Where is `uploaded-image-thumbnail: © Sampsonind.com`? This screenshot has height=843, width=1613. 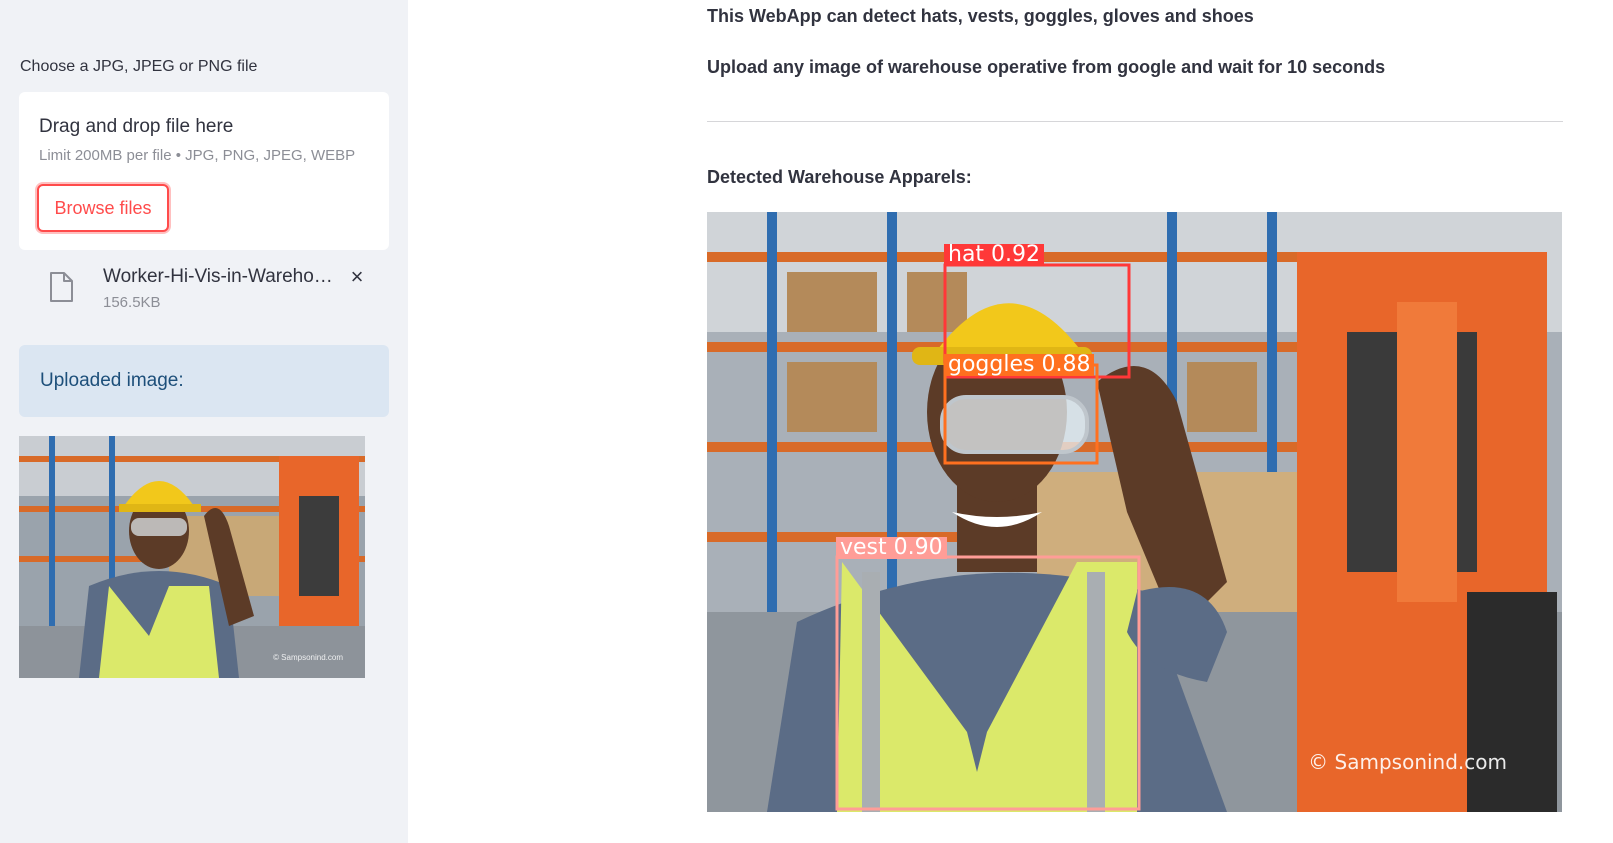
uploaded-image-thumbnail: © Sampsonind.com is located at coordinates (192, 557).